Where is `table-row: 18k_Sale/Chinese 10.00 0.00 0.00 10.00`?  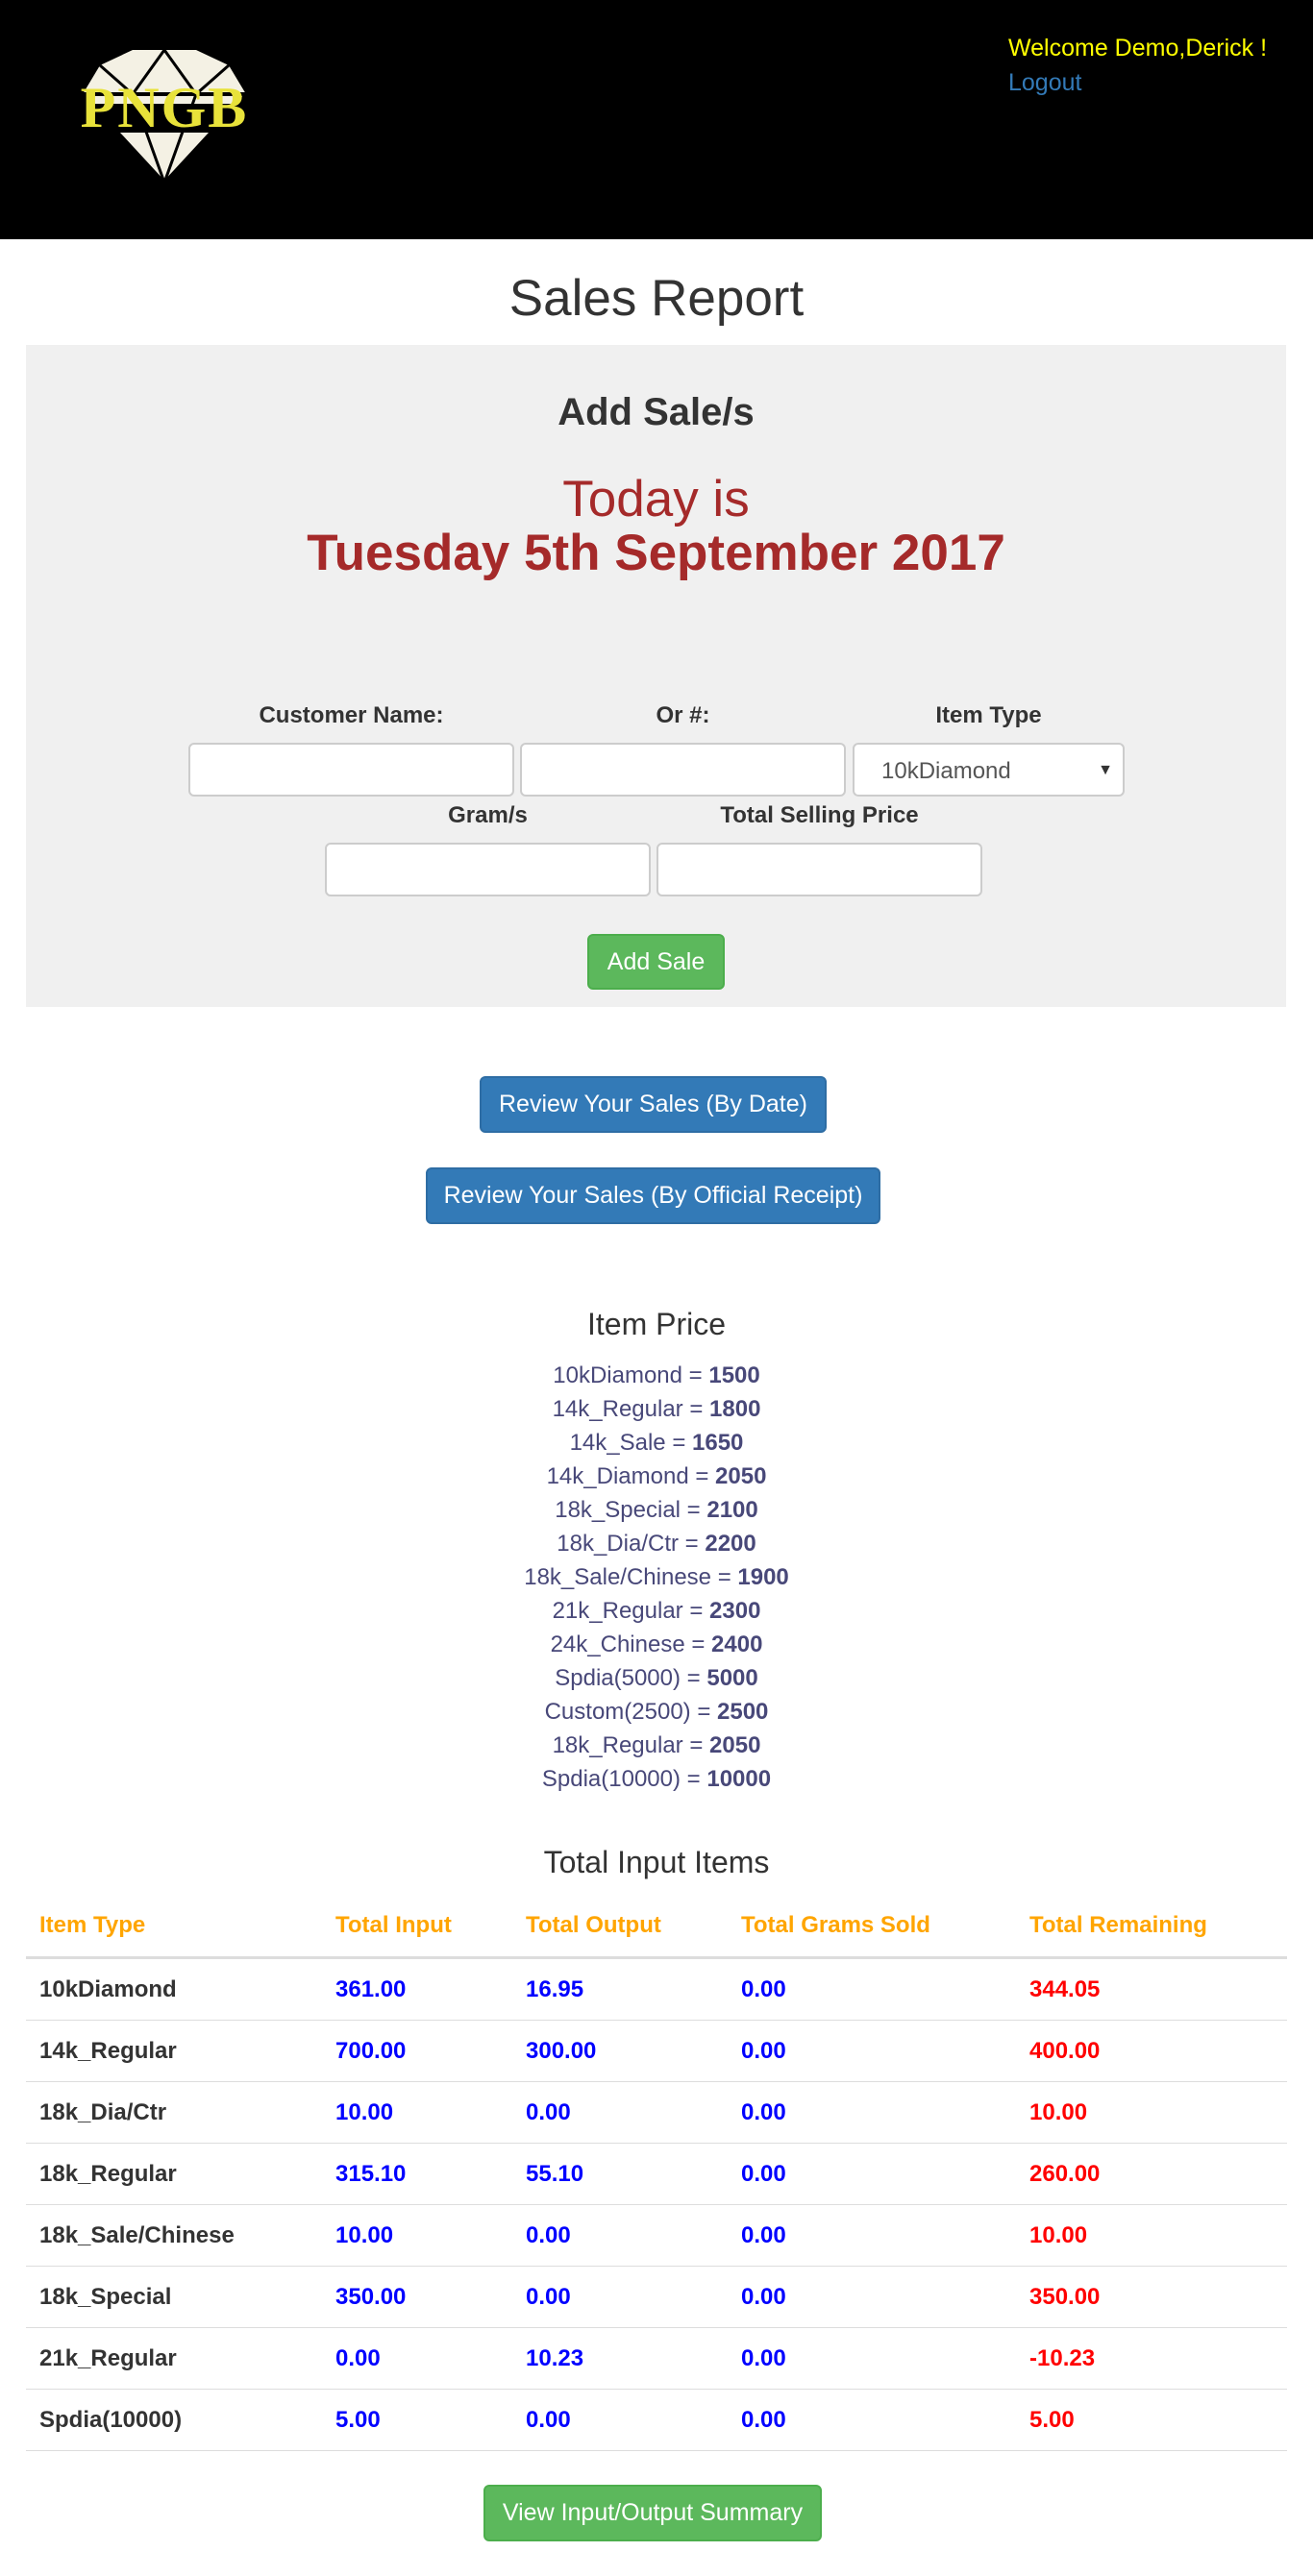
table-row: 18k_Sale/Chinese 10.00 0.00 0.00 10.00 is located at coordinates (656, 2235).